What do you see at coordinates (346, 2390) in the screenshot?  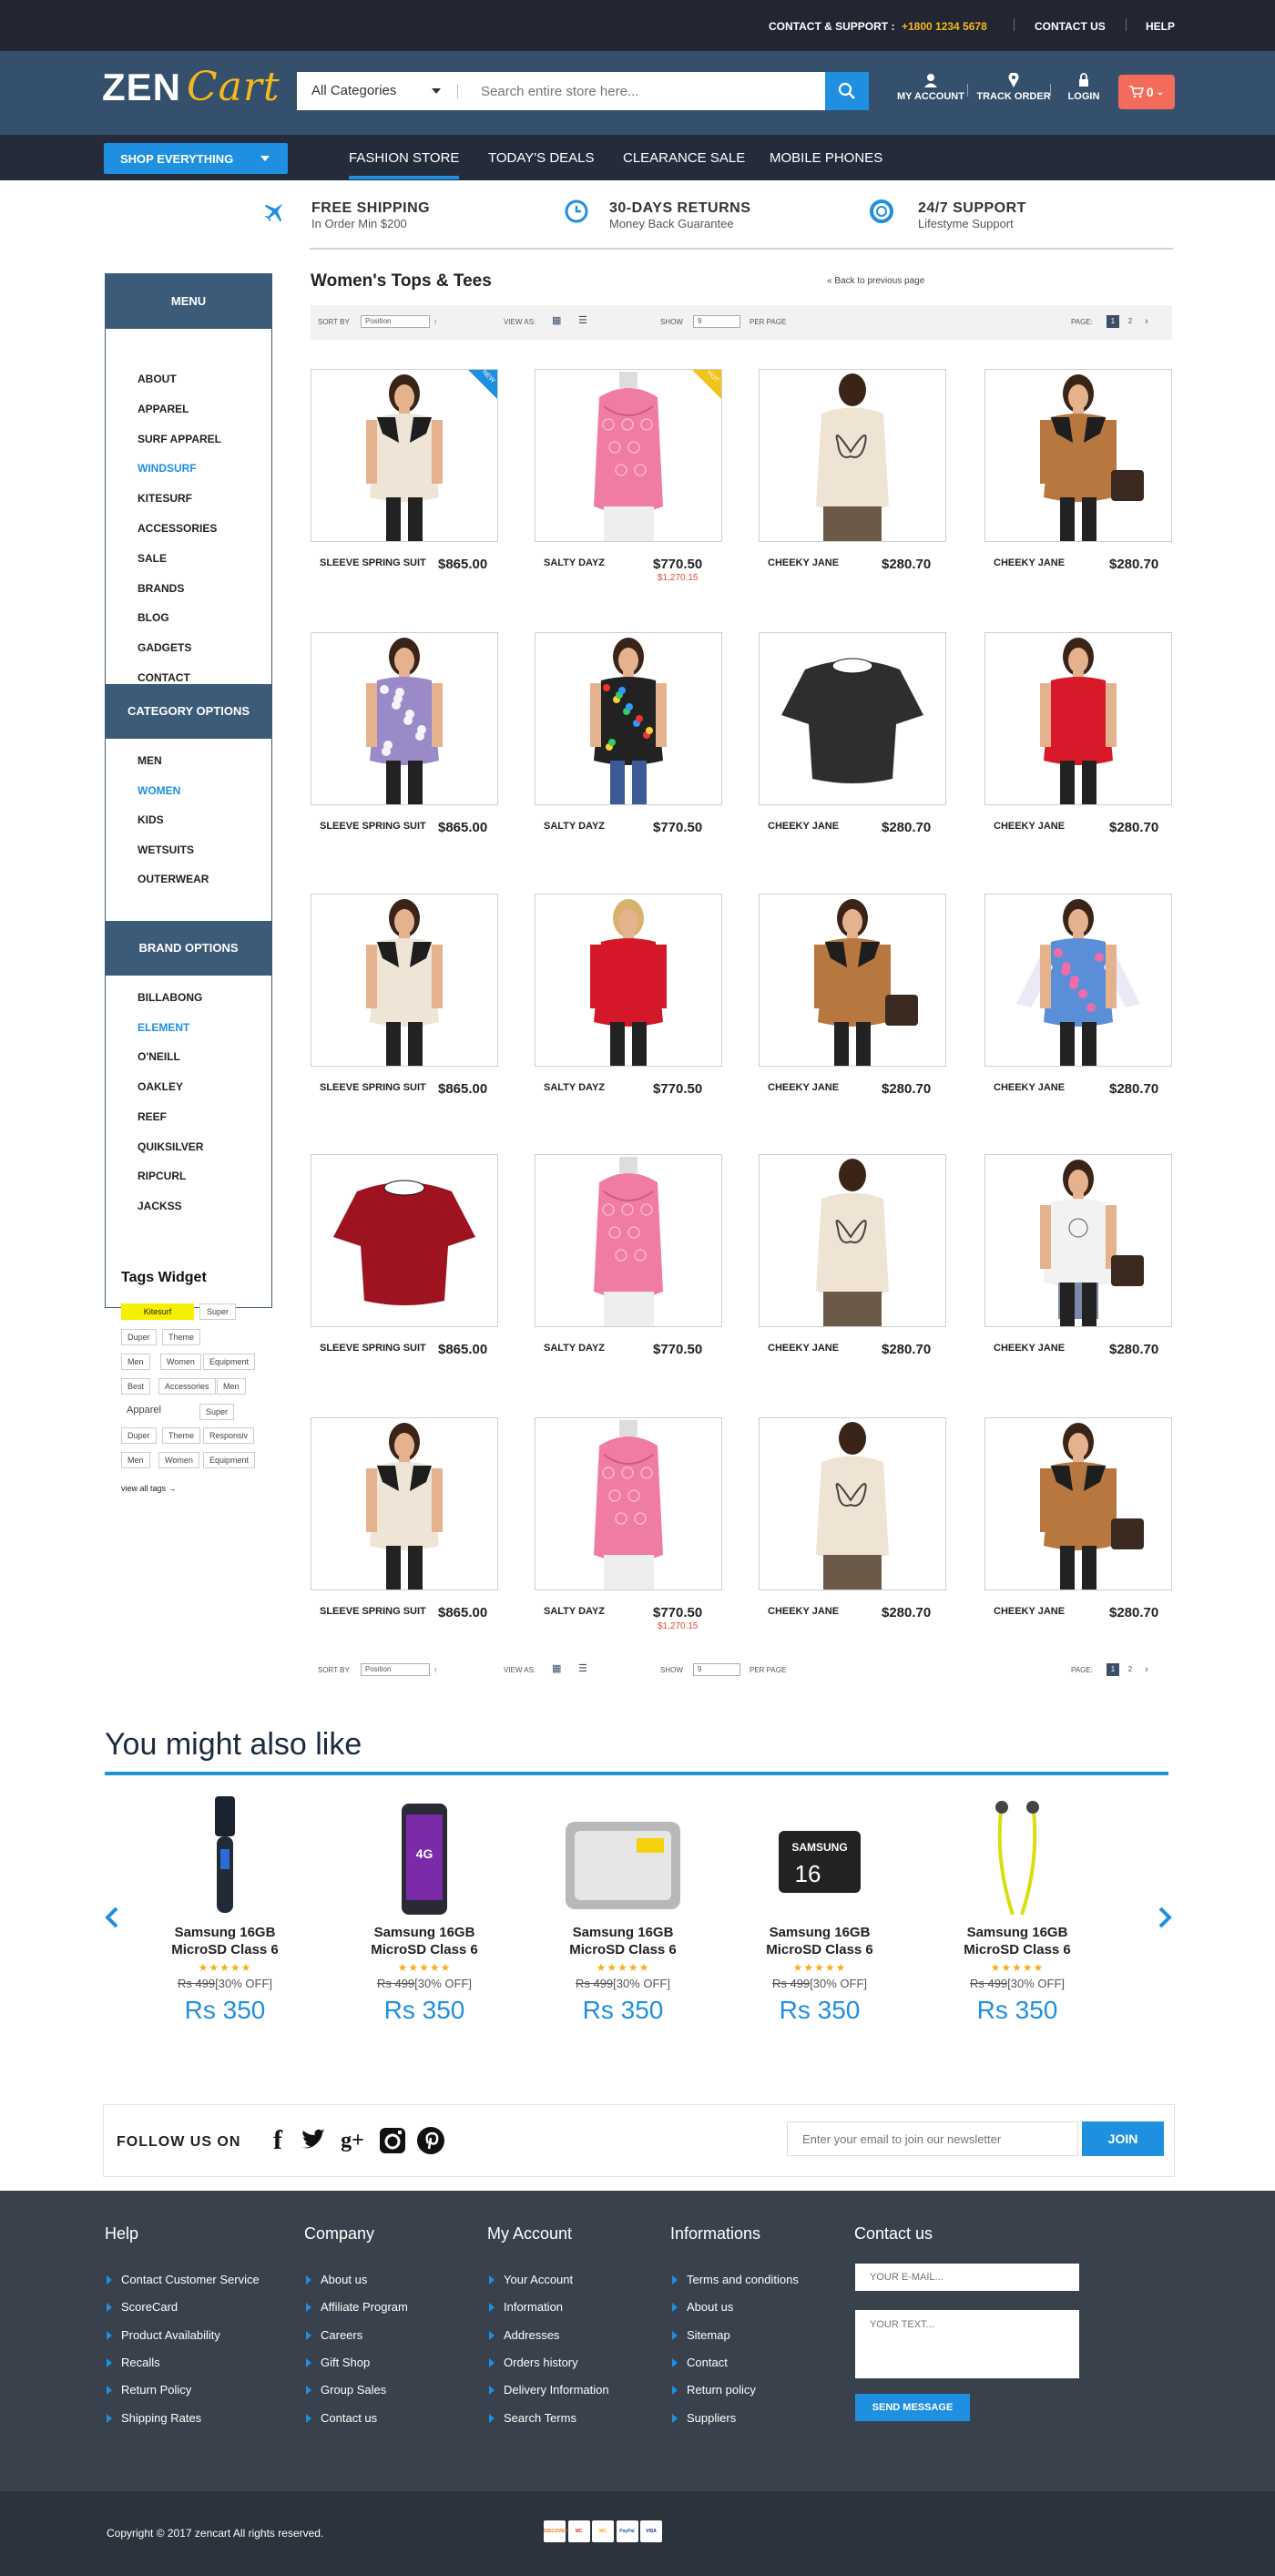 I see `footer-link: Group Sales` at bounding box center [346, 2390].